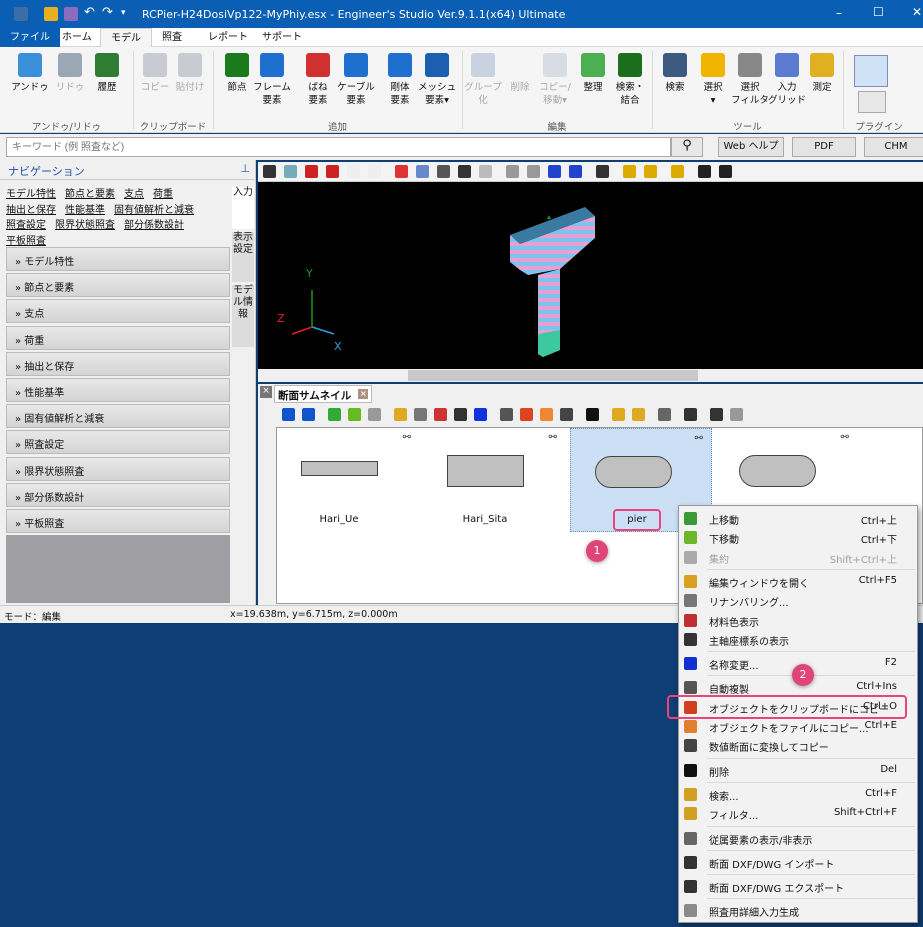 Image resolution: width=923 pixels, height=927 pixels. I want to click on nav-link: モデル特性, so click(31, 194).